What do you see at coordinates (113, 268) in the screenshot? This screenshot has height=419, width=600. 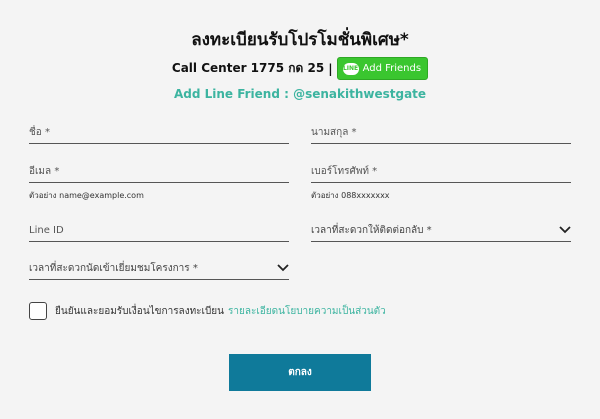 I see `visit-time-label: เวลาที่สะดวกนัดเข้าเยี่ยมชมโครงการ *` at bounding box center [113, 268].